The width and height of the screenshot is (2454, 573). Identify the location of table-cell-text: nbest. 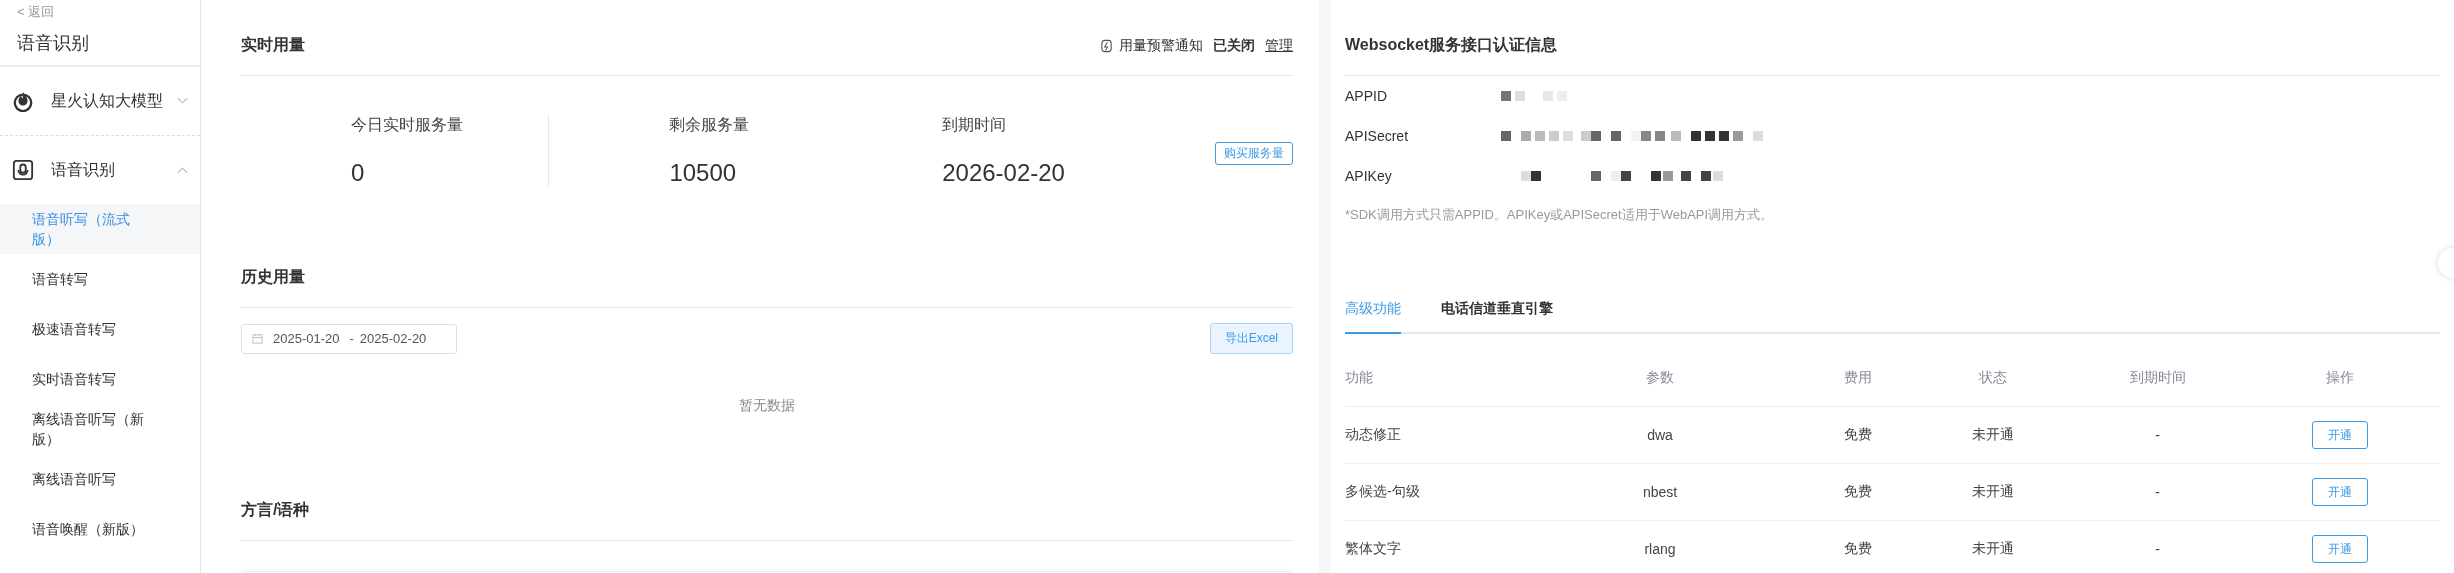
(1660, 492).